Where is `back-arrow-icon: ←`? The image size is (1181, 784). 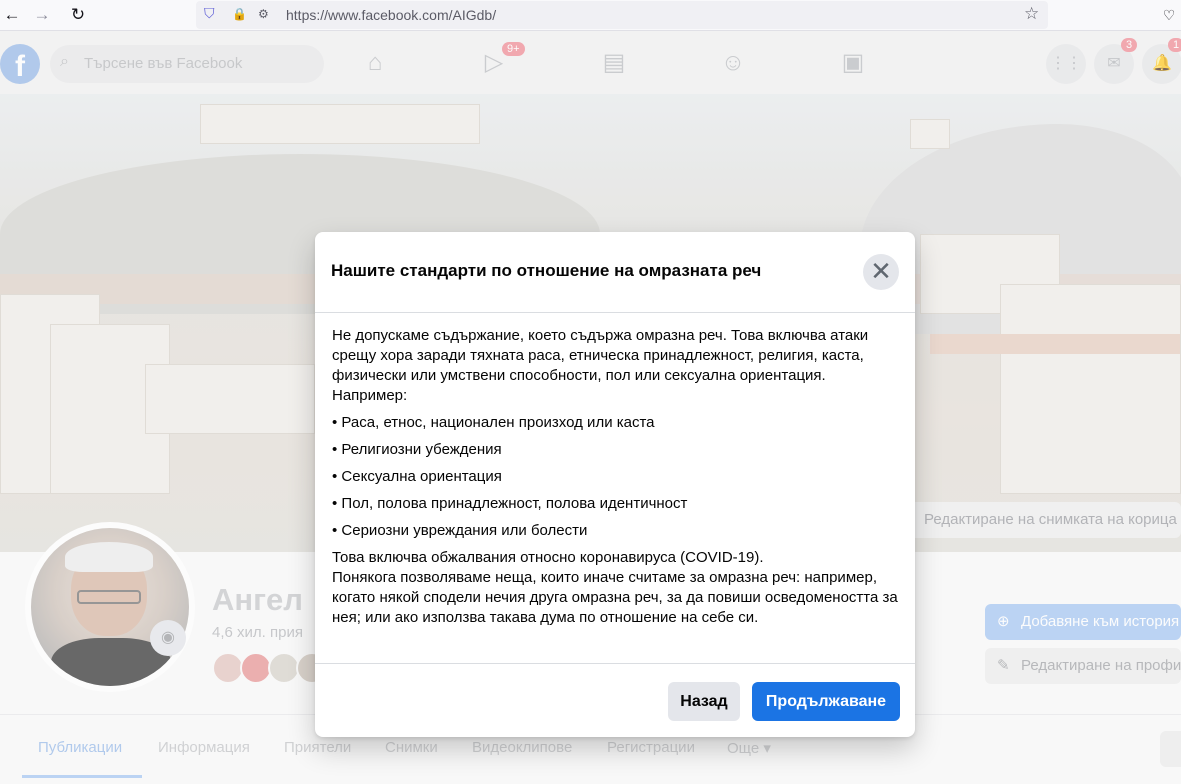 back-arrow-icon: ← is located at coordinates (12, 15).